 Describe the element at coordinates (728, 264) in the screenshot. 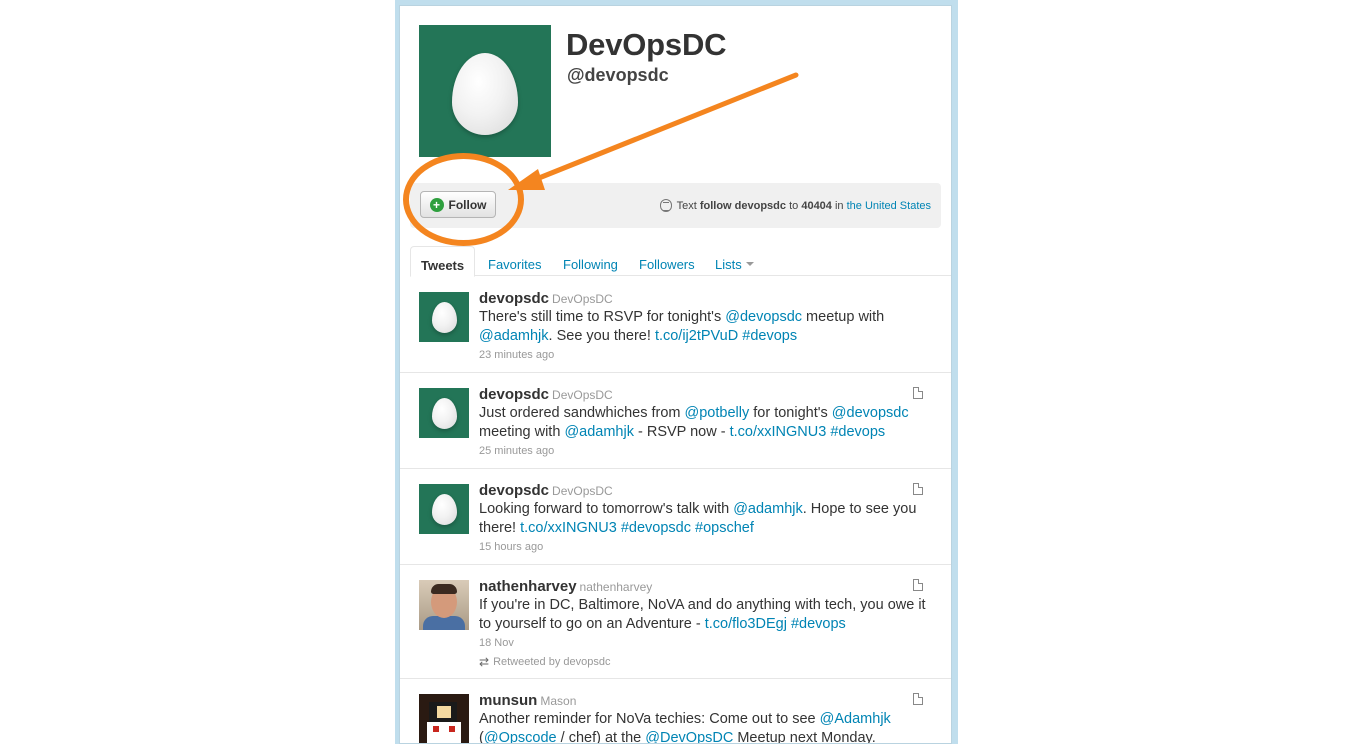

I see `tab-lists-label: Lists` at that location.